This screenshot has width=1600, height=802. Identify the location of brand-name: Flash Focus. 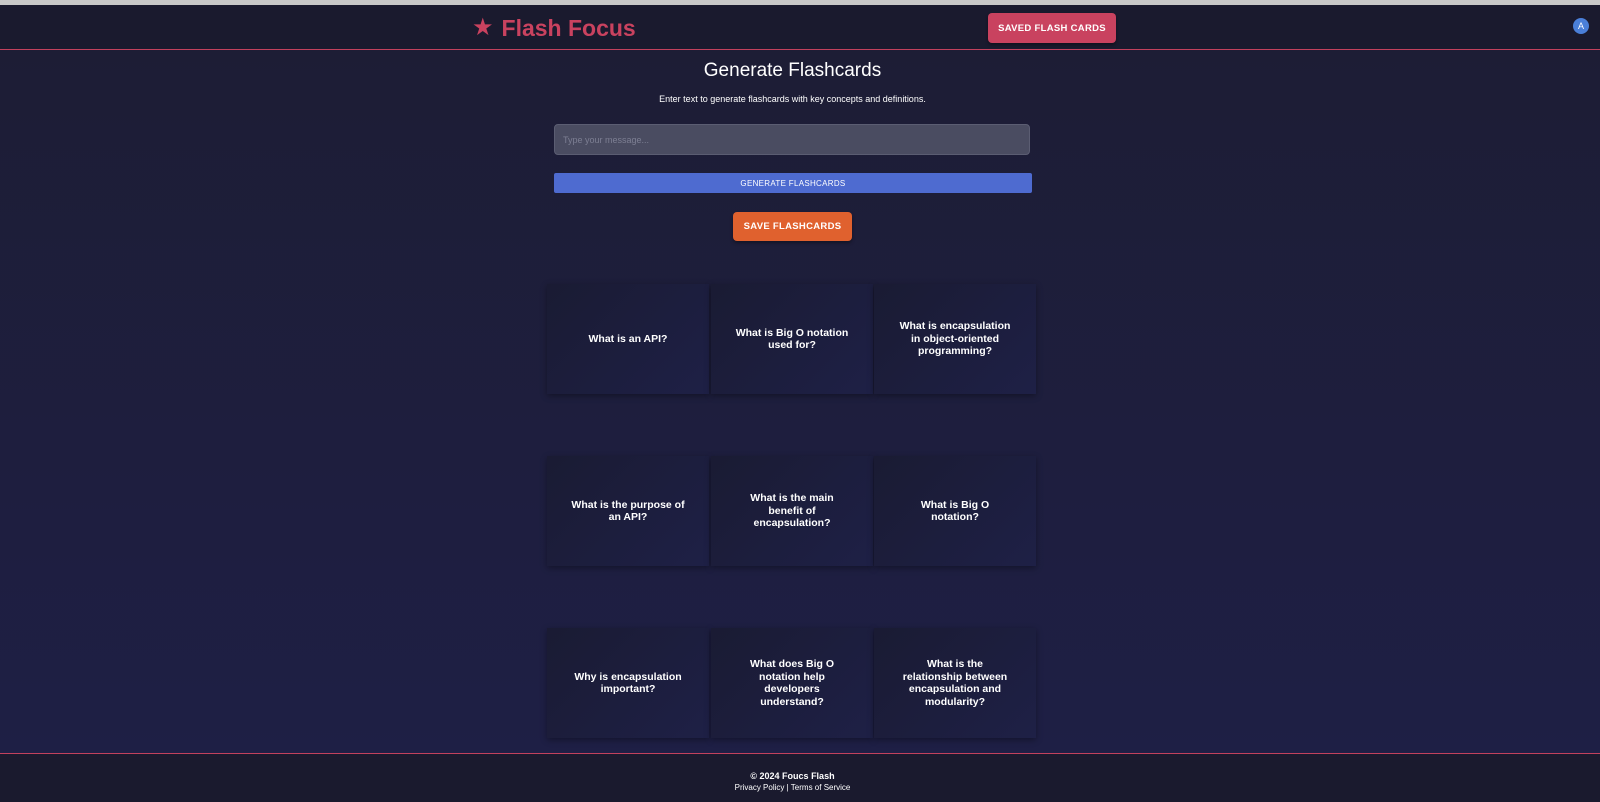
(568, 27).